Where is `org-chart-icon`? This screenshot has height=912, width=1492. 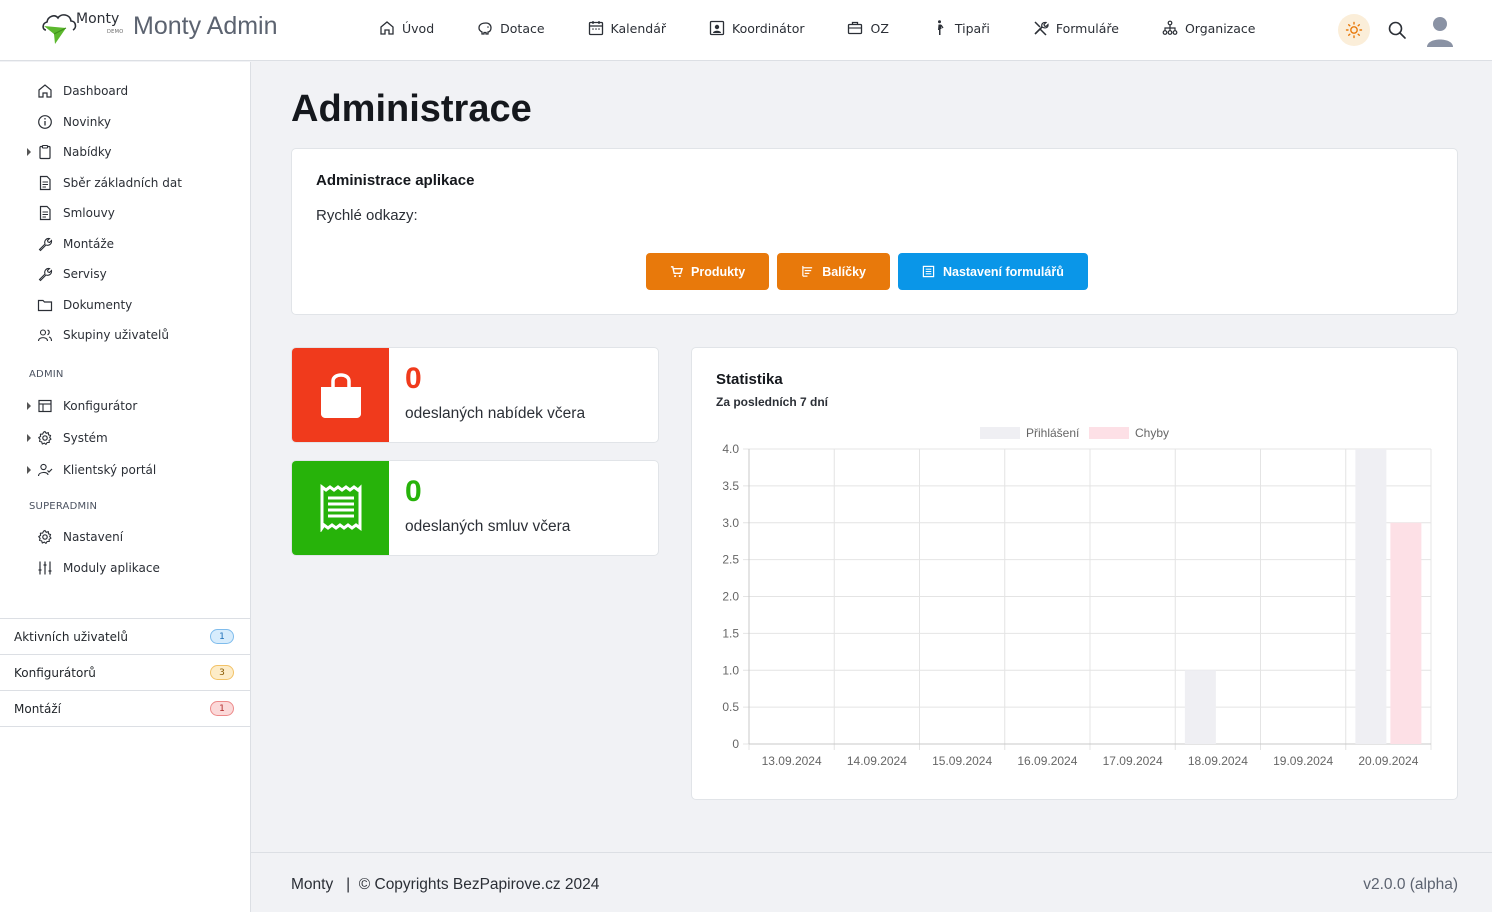 org-chart-icon is located at coordinates (1170, 27).